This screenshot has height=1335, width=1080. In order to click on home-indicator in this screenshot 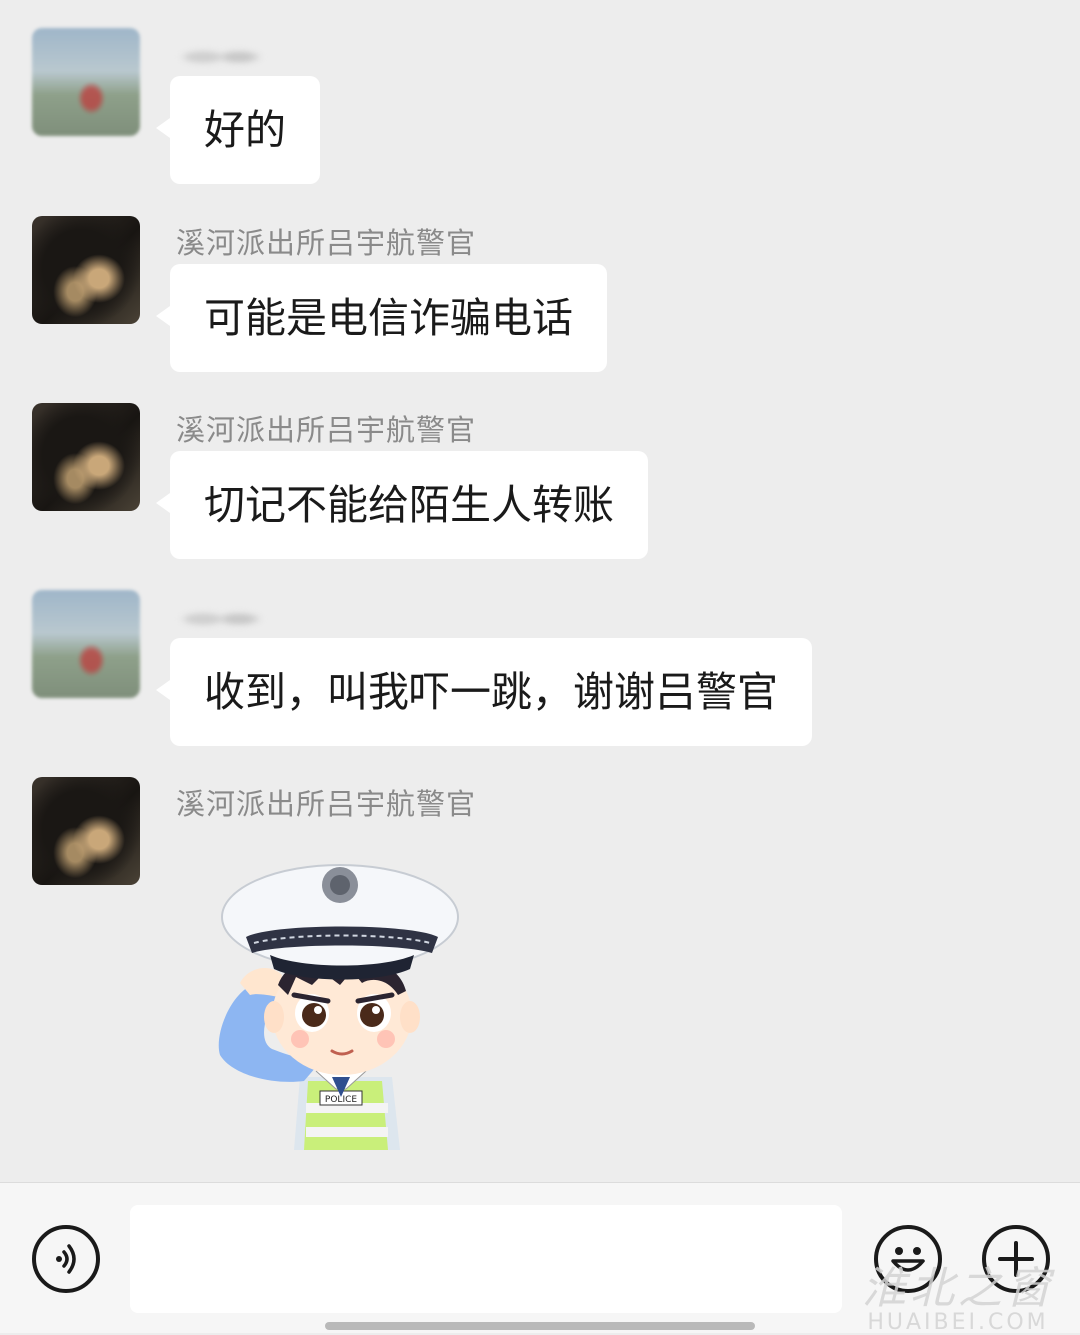, I will do `click(540, 1326)`.